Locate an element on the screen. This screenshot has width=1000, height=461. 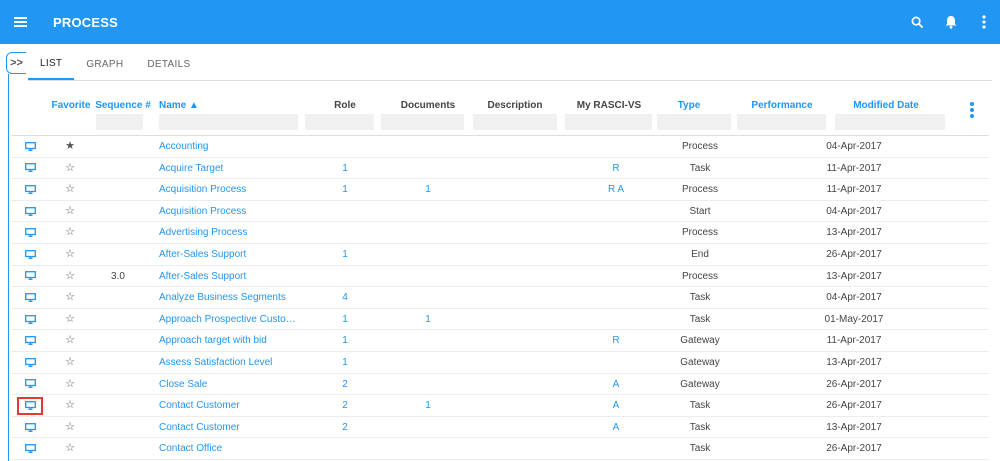
table-row: ☆ After-Sales Support 1 End 26-Apr-2017 is located at coordinates (500, 255).